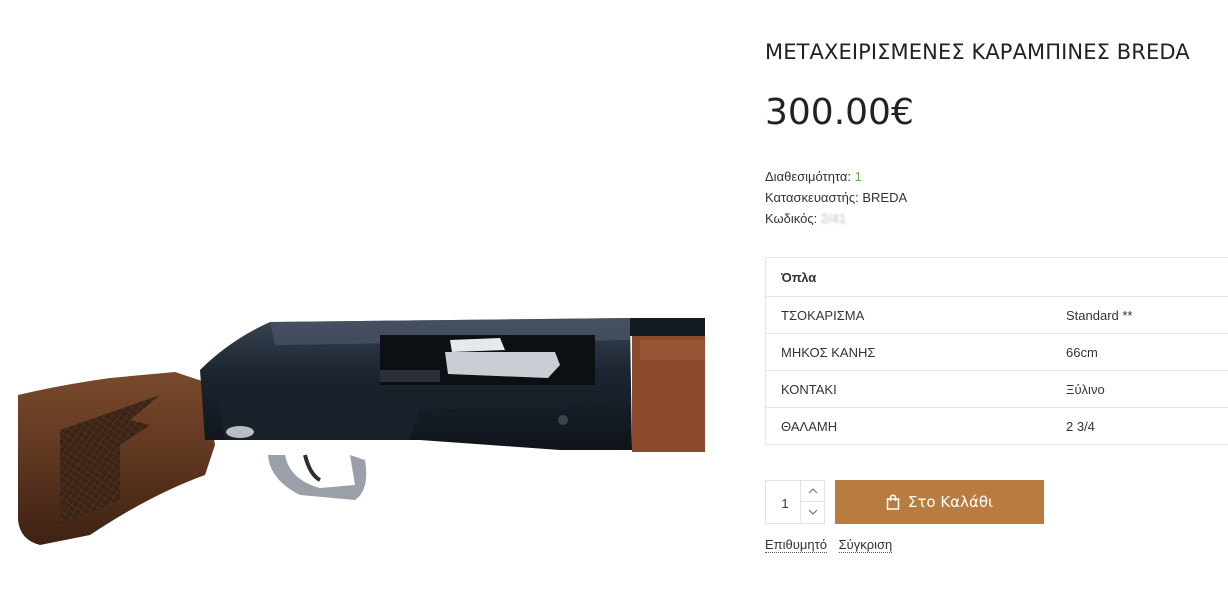 This screenshot has height=595, width=1228. I want to click on quantity-input, so click(785, 503).